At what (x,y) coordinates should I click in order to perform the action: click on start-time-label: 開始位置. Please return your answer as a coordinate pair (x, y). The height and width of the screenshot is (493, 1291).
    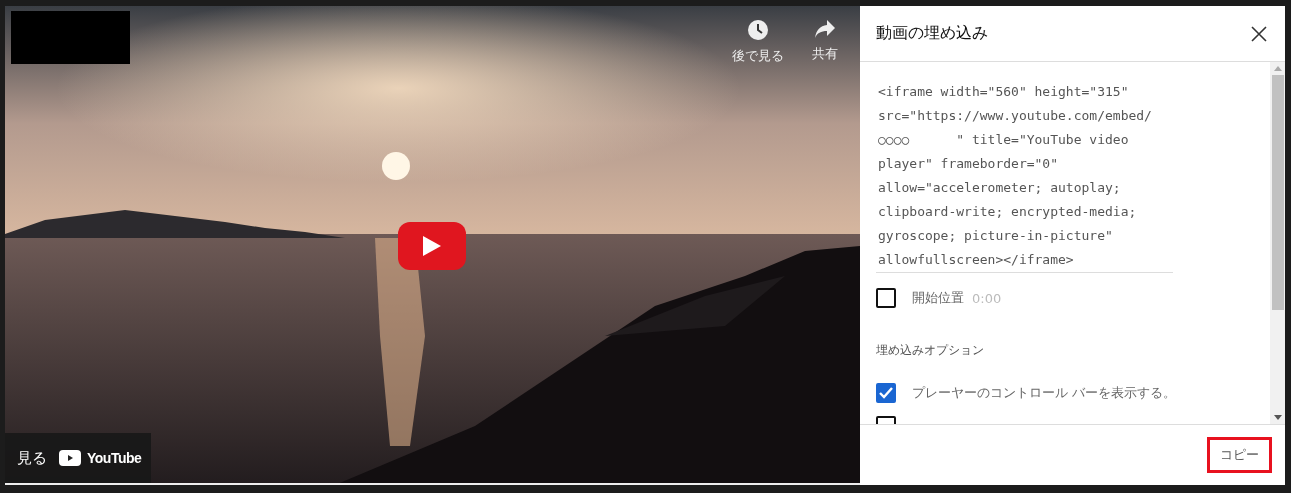
    Looking at the image, I should click on (938, 298).